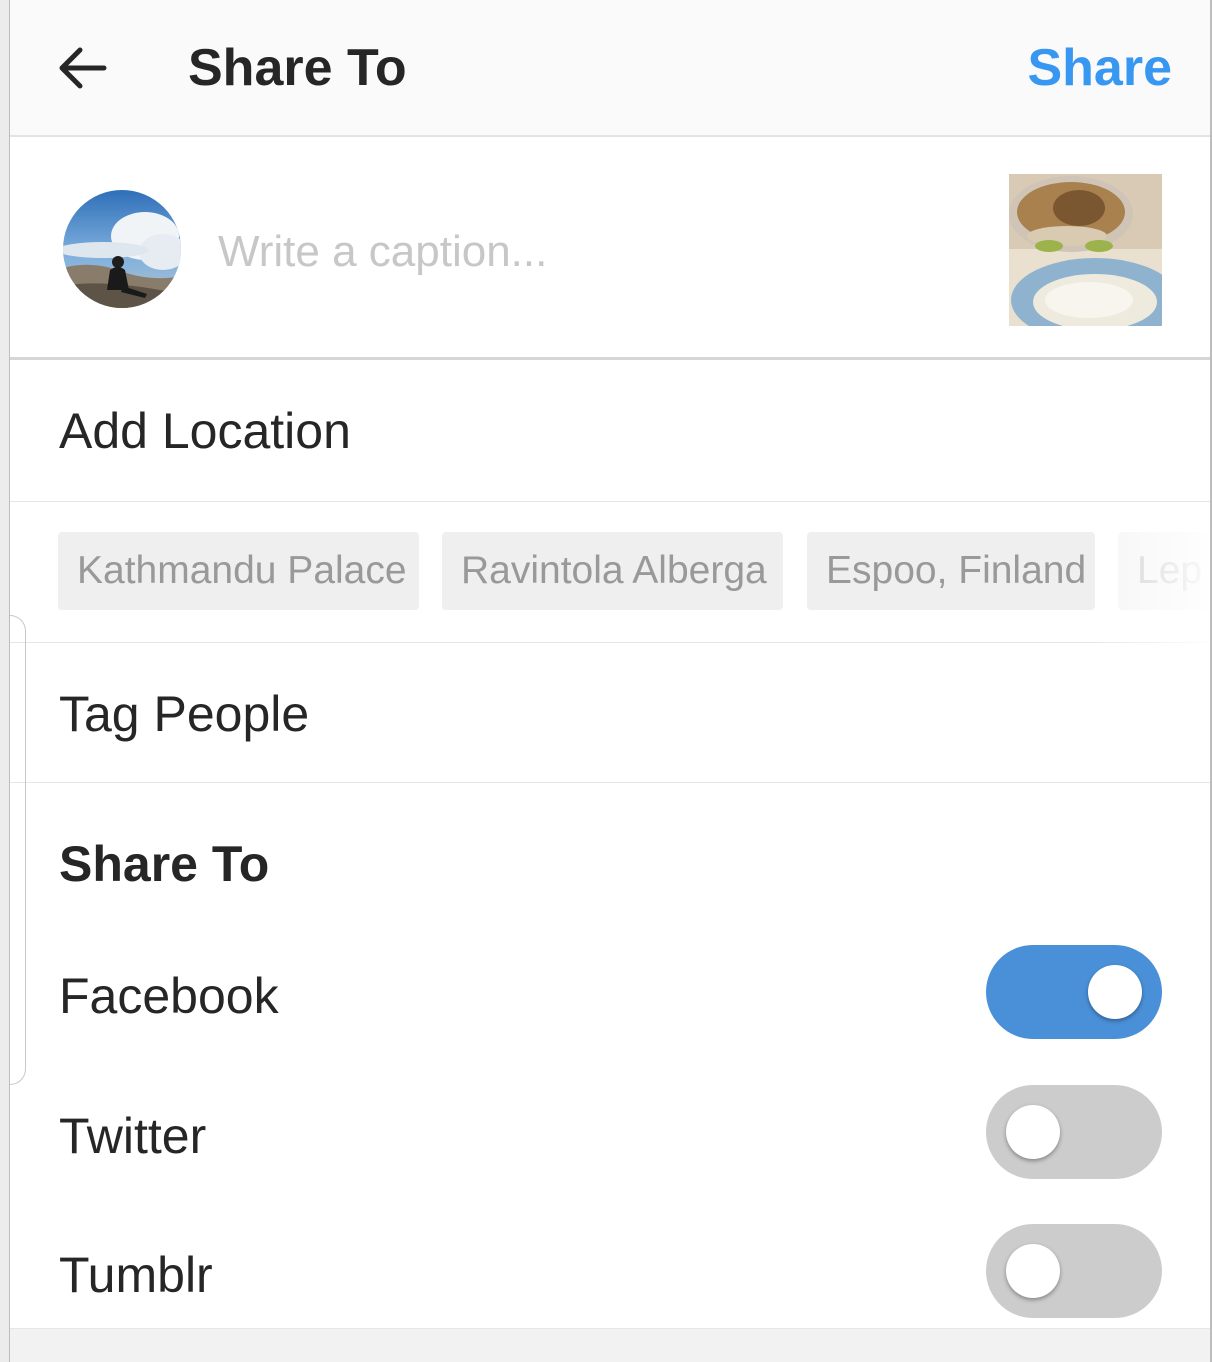  What do you see at coordinates (1164, 571) in the screenshot?
I see `location-chip: Lep` at bounding box center [1164, 571].